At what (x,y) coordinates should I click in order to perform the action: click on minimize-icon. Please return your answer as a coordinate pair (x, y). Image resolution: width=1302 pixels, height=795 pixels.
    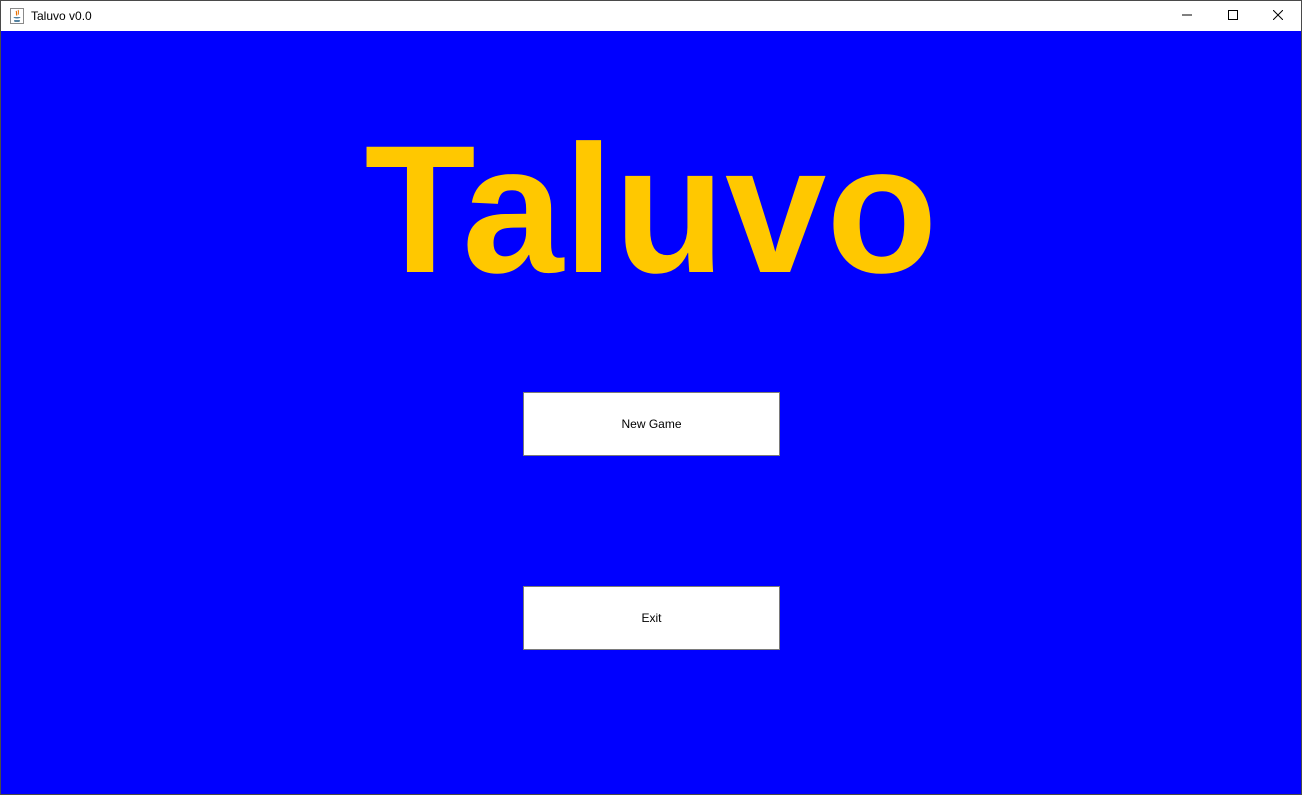
    Looking at the image, I should click on (1187, 16).